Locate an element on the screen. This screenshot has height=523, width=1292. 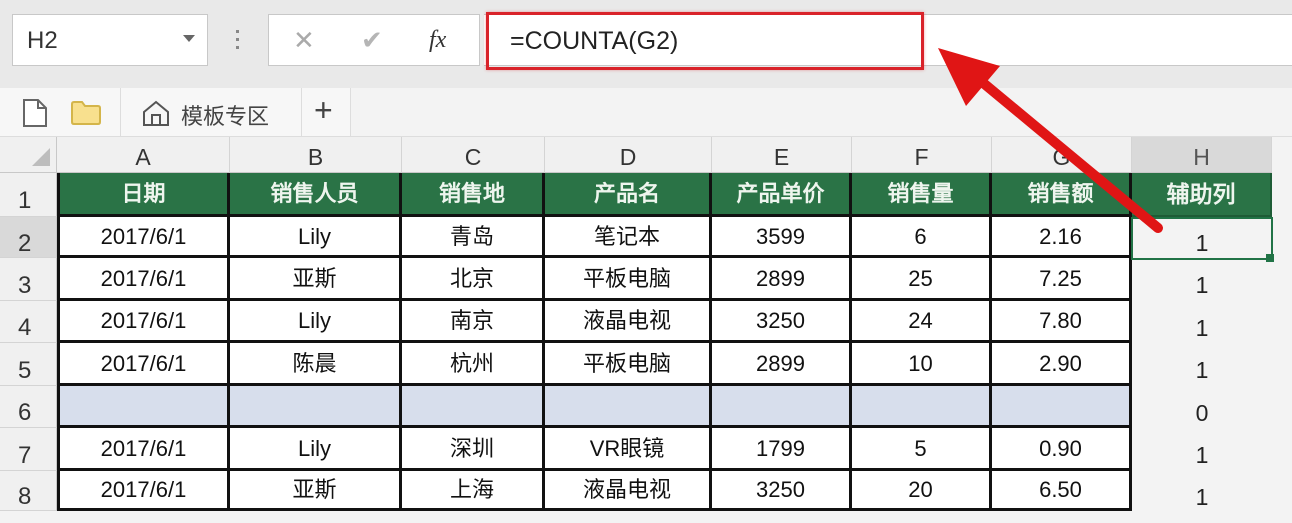
cell-b8: 亚斯 is located at coordinates (316, 491).